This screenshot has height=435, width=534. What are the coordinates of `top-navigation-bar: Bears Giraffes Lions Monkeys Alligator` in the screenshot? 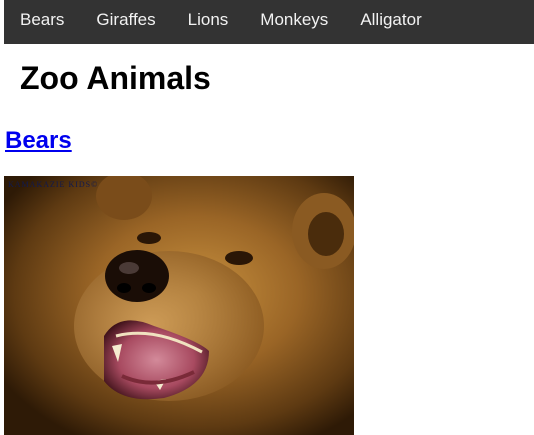 It's located at (269, 22).